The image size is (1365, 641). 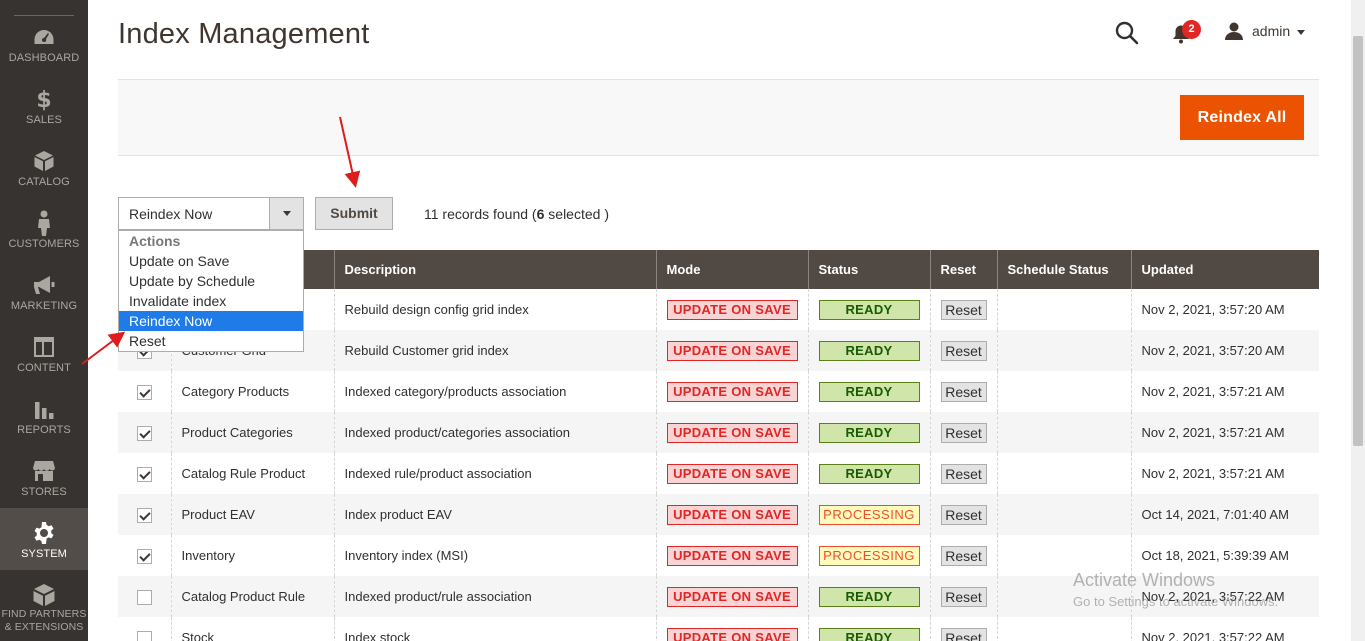 What do you see at coordinates (211, 261) in the screenshot?
I see `dropdown-option: Update on Save` at bounding box center [211, 261].